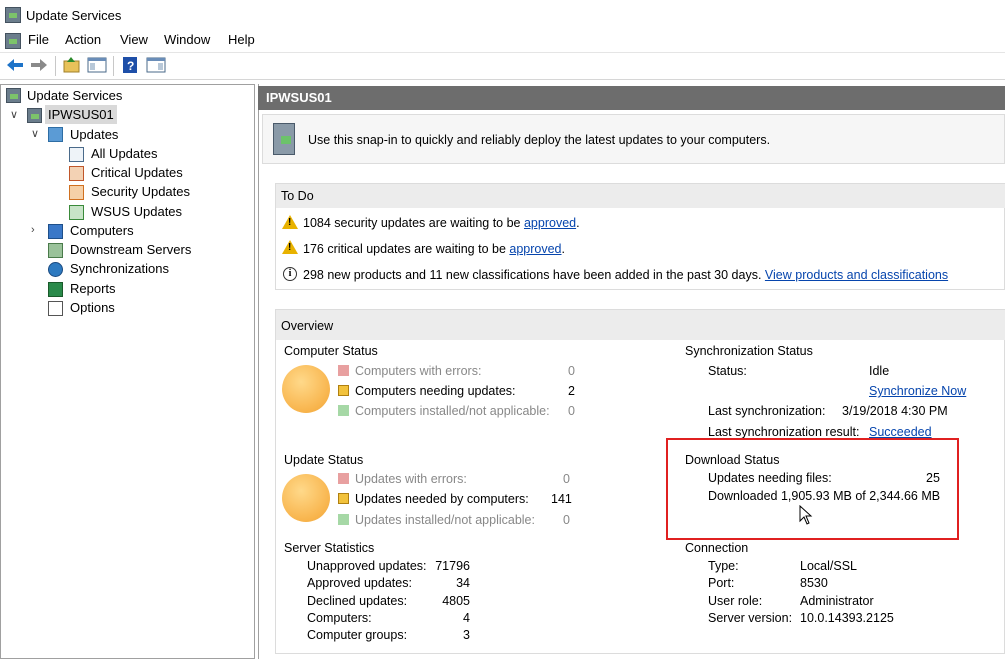 Image resolution: width=1005 pixels, height=659 pixels. What do you see at coordinates (571, 391) in the screenshot?
I see `computers-needing-value: 2` at bounding box center [571, 391].